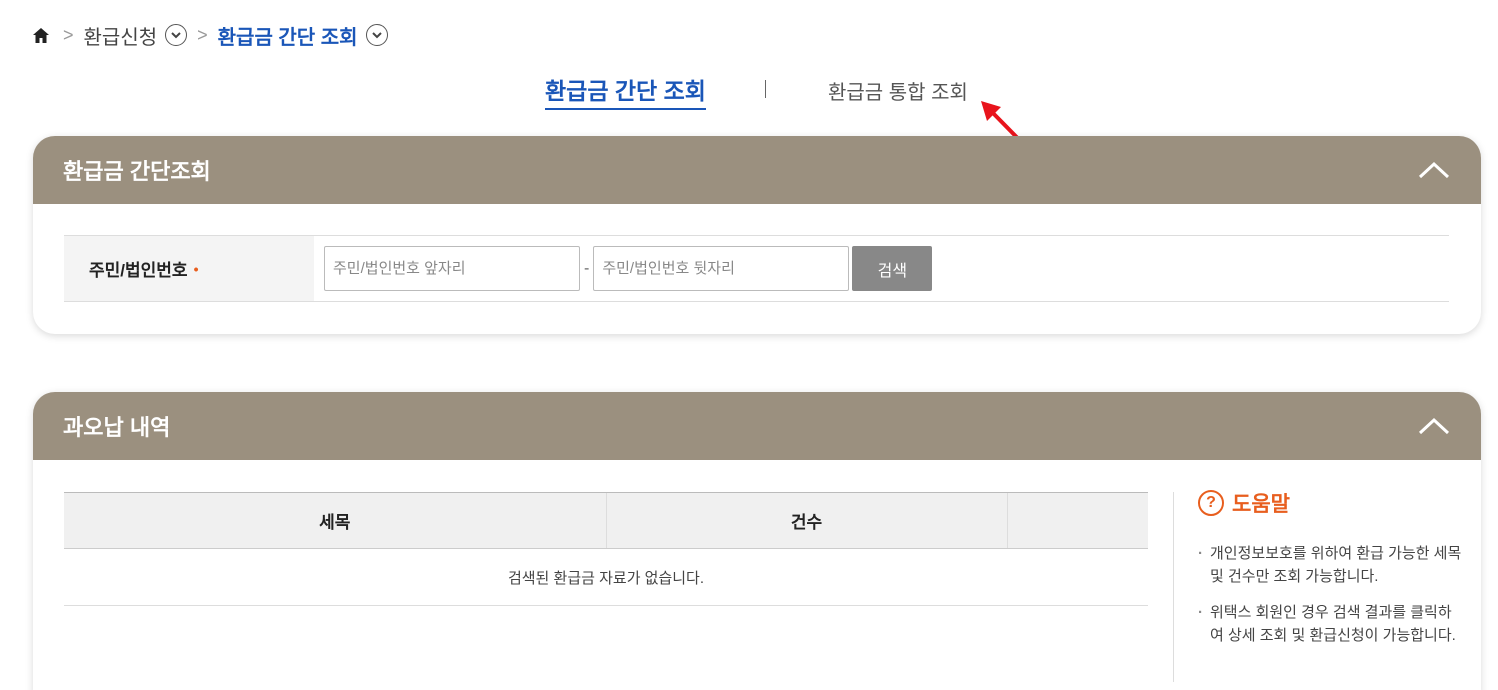 The image size is (1498, 690). I want to click on tab-divider, so click(765, 89).